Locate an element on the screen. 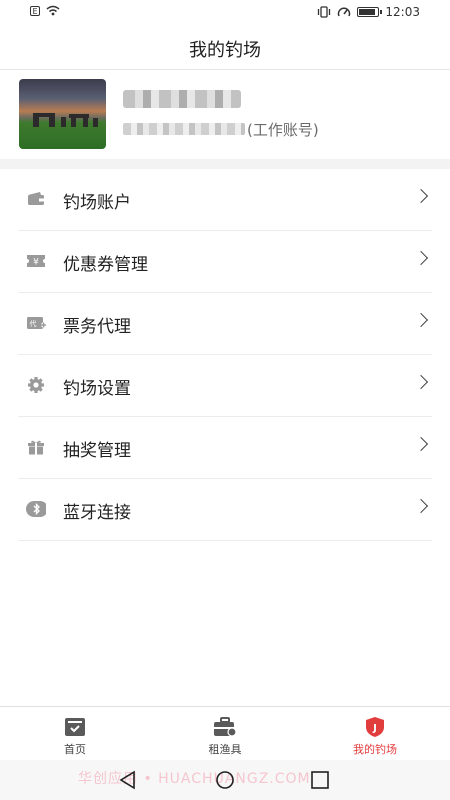  section-divider is located at coordinates (225, 164).